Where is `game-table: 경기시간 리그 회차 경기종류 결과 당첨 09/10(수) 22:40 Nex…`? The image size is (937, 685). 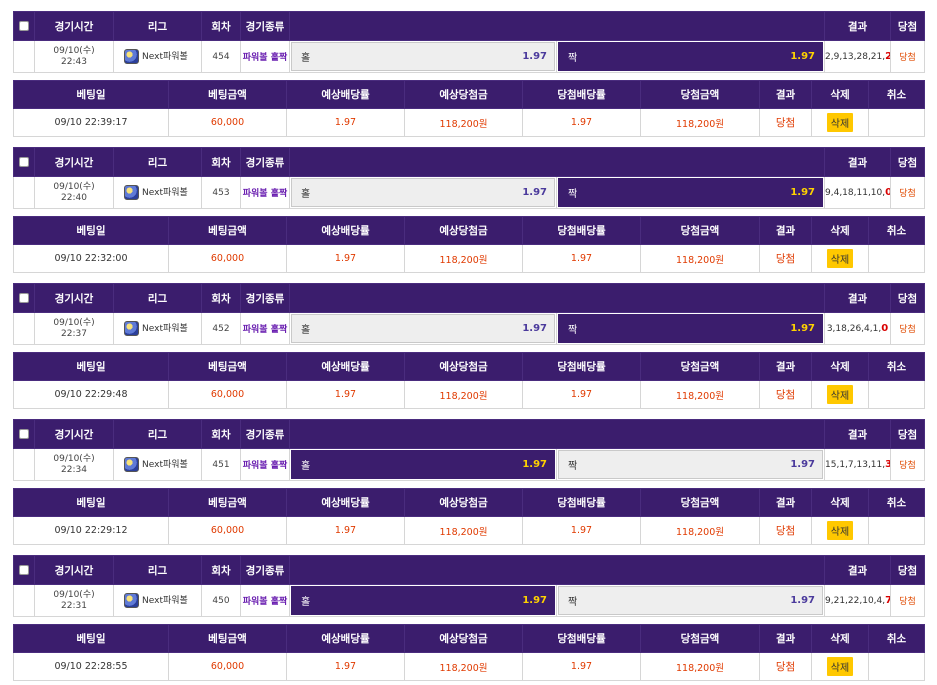 game-table: 경기시간 리그 회차 경기종류 결과 당첨 09/10(수) 22:40 Nex… is located at coordinates (469, 178).